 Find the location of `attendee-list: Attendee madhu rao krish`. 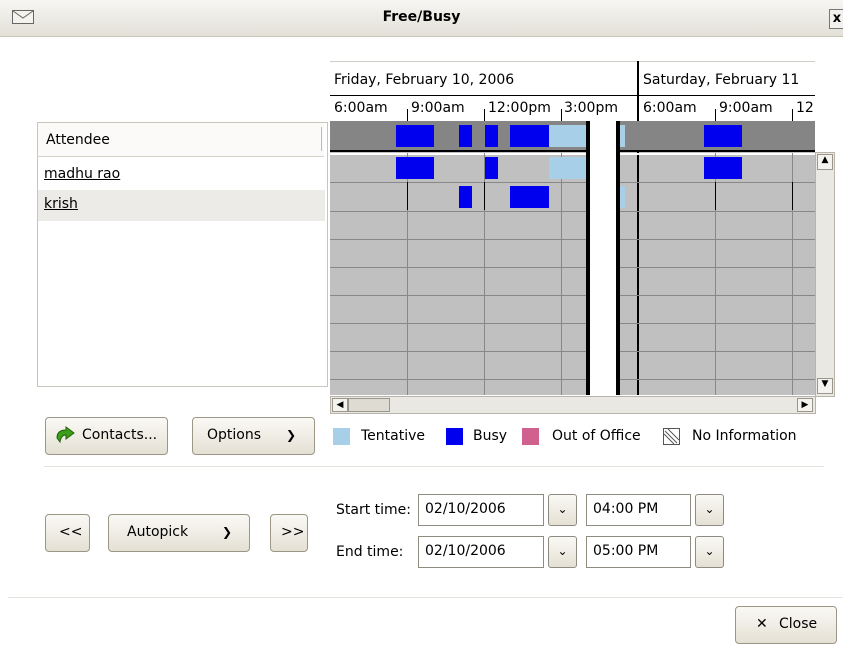

attendee-list: Attendee madhu rao krish is located at coordinates (182, 254).